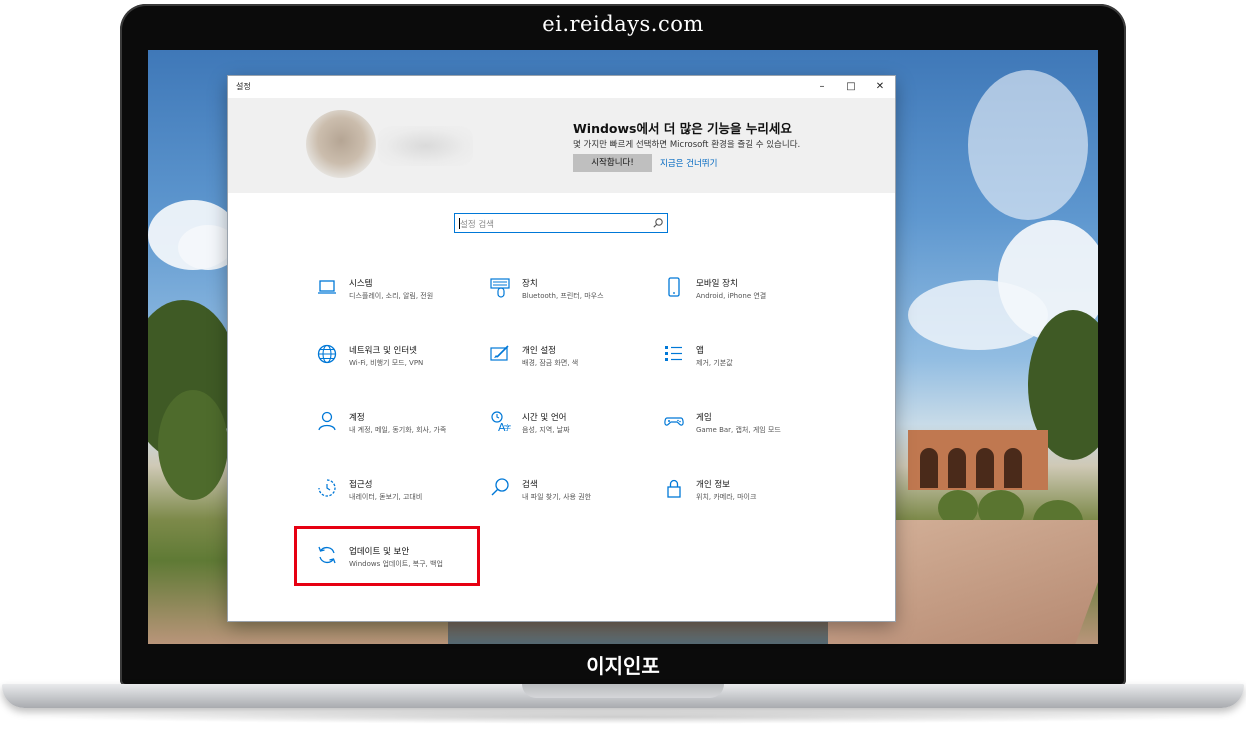 This screenshot has height=730, width=1246. What do you see at coordinates (327, 354) in the screenshot?
I see `globe-icon` at bounding box center [327, 354].